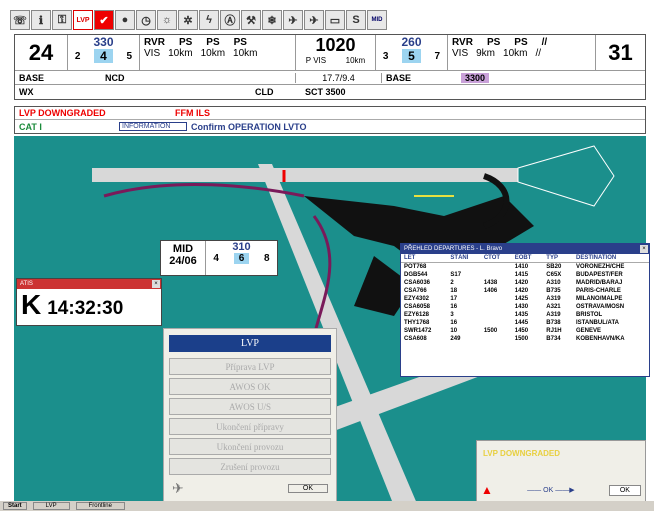 The height and width of the screenshot is (511, 654). I want to click on departure-cell: GENEVE, so click(589, 331).